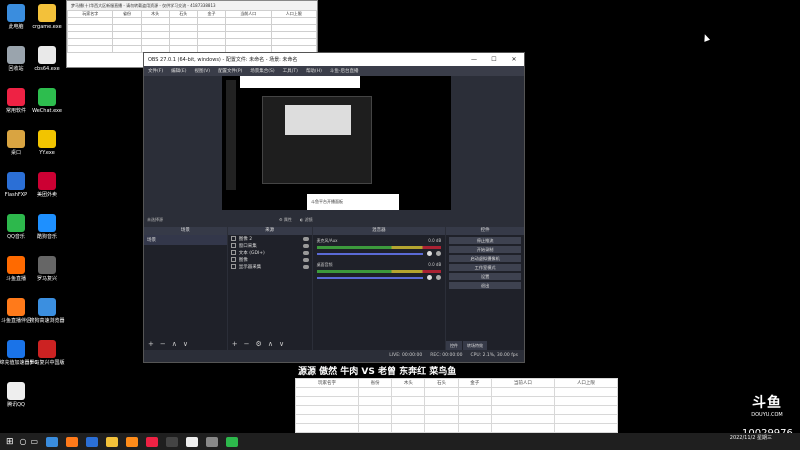 This screenshot has width=800, height=450. I want to click on dock-tabs: 控件 转场特效, so click(485, 345).